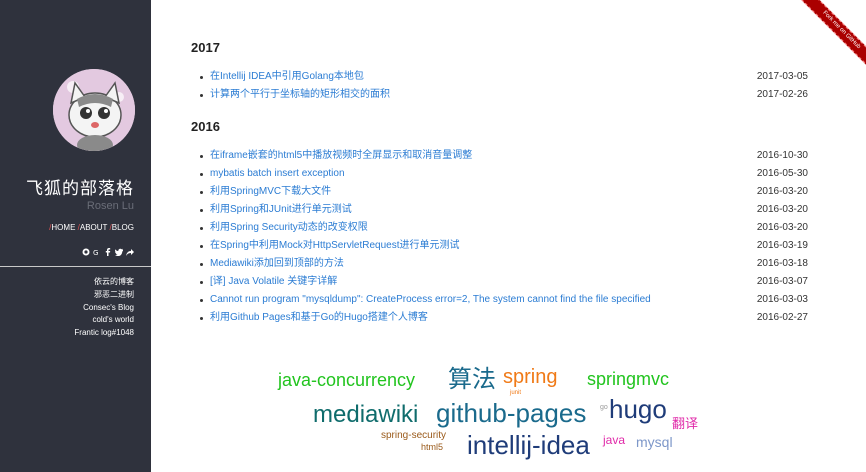 Image resolution: width=866 pixels, height=472 pixels. What do you see at coordinates (273, 282) in the screenshot?
I see `post-title-link: [译] Java Volatile 关键字详解` at bounding box center [273, 282].